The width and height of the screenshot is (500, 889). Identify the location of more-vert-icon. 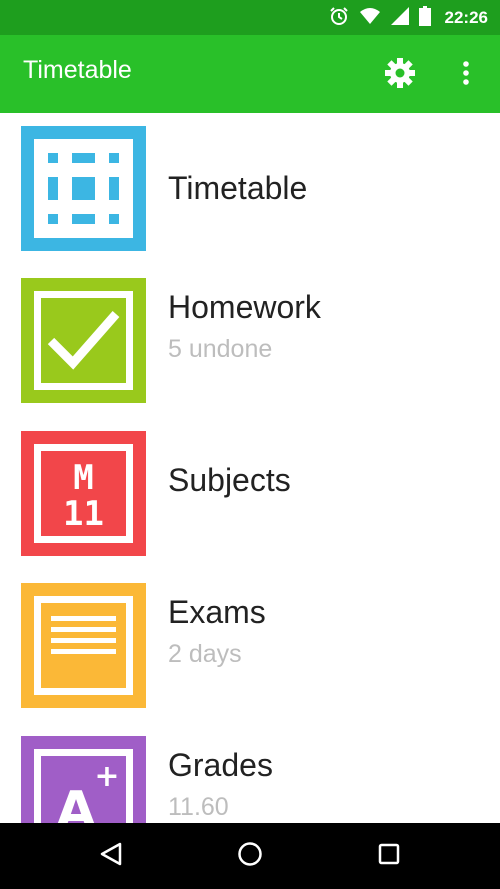
(466, 75).